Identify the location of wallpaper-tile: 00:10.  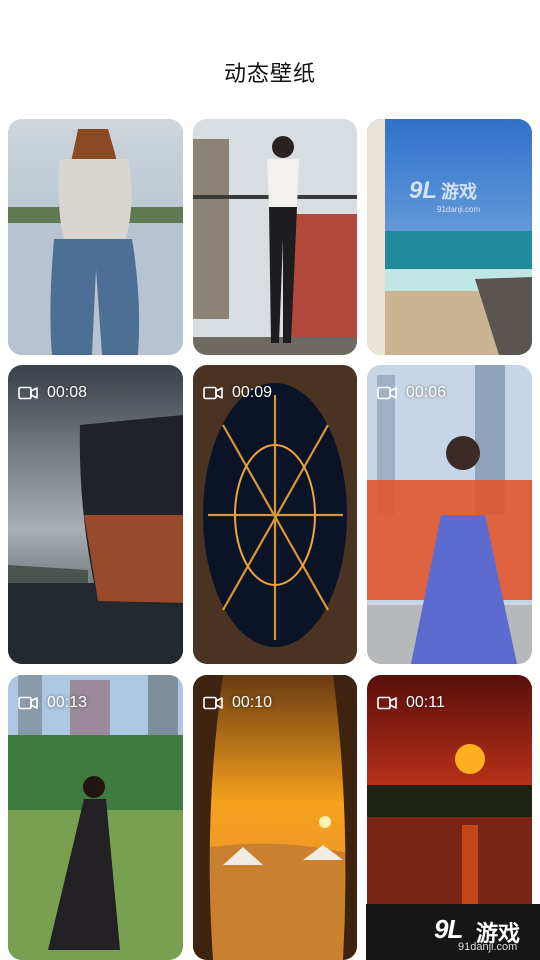
(275, 817).